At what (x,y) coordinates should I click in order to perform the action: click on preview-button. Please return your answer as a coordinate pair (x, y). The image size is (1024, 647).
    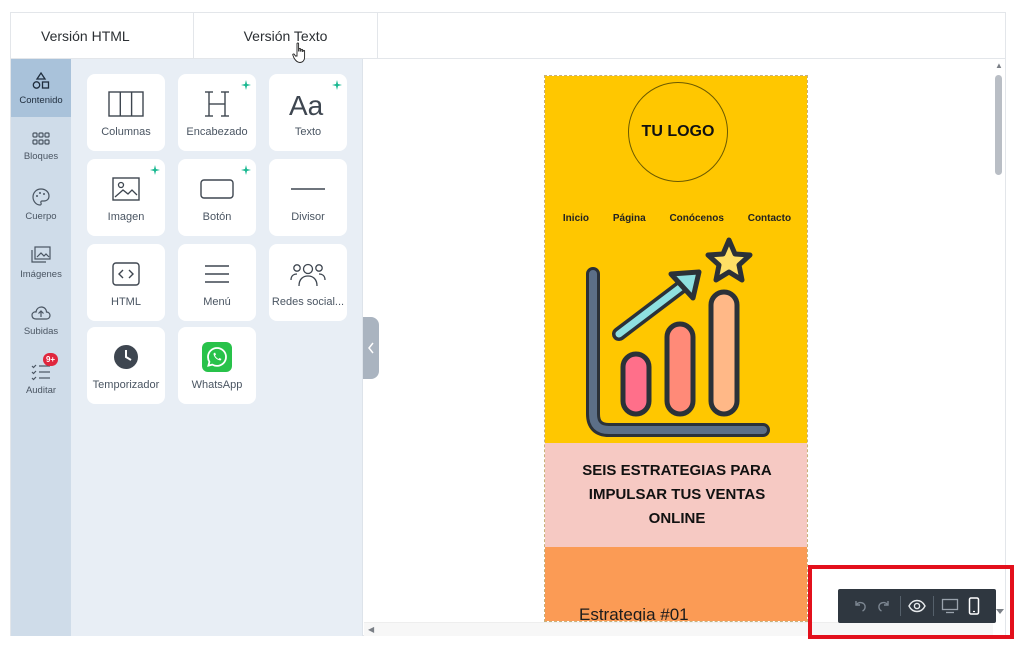
    Looking at the image, I should click on (917, 606).